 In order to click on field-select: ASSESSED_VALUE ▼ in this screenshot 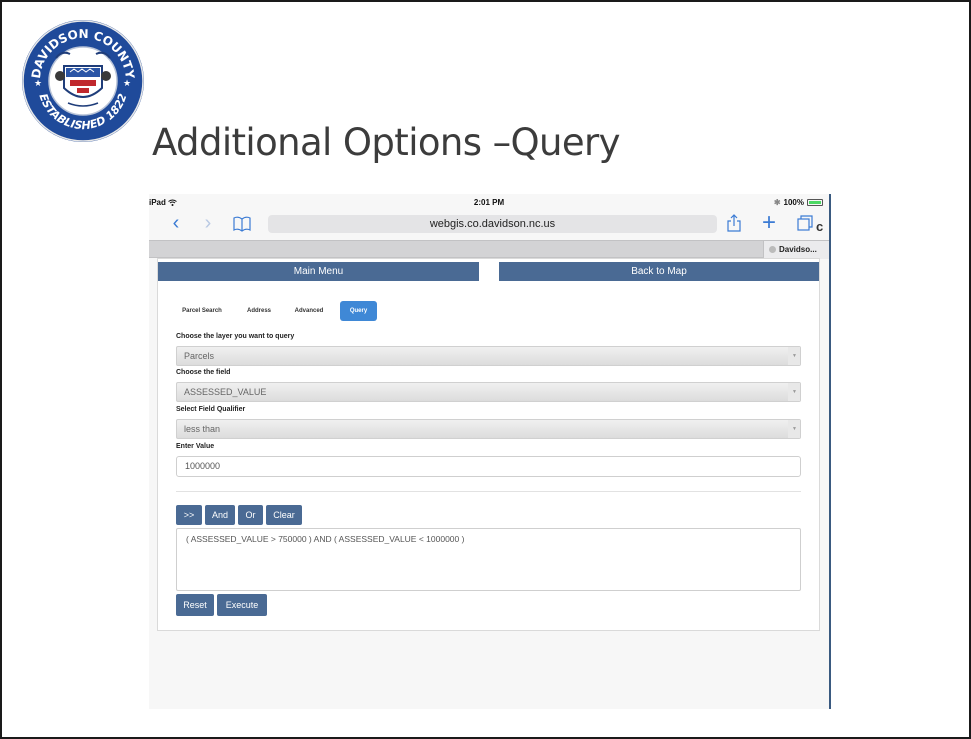, I will do `click(488, 392)`.